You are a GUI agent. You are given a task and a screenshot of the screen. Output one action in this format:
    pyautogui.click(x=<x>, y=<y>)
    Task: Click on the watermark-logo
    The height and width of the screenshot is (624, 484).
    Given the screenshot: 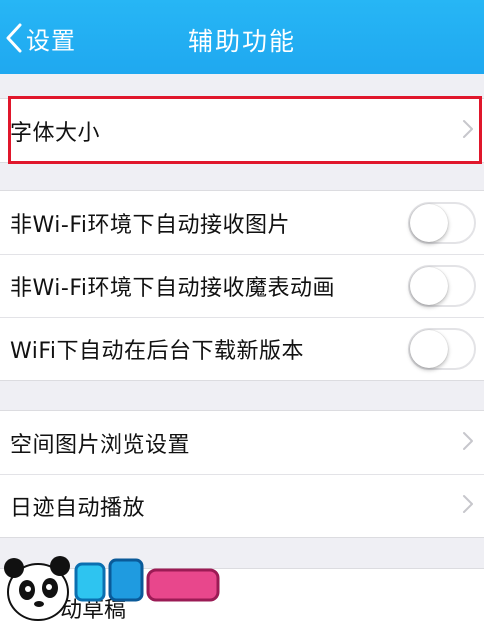 What is the action you would take?
    pyautogui.click(x=130, y=586)
    